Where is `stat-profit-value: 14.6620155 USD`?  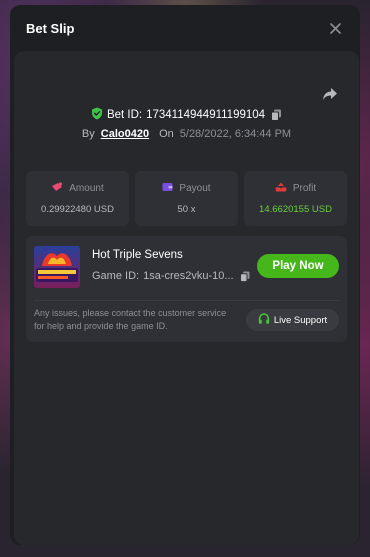 stat-profit-value: 14.6620155 USD is located at coordinates (295, 209).